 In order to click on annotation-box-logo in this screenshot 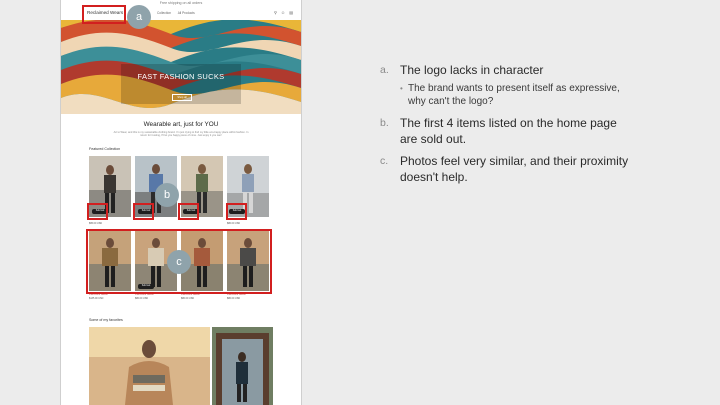, I will do `click(104, 14)`.